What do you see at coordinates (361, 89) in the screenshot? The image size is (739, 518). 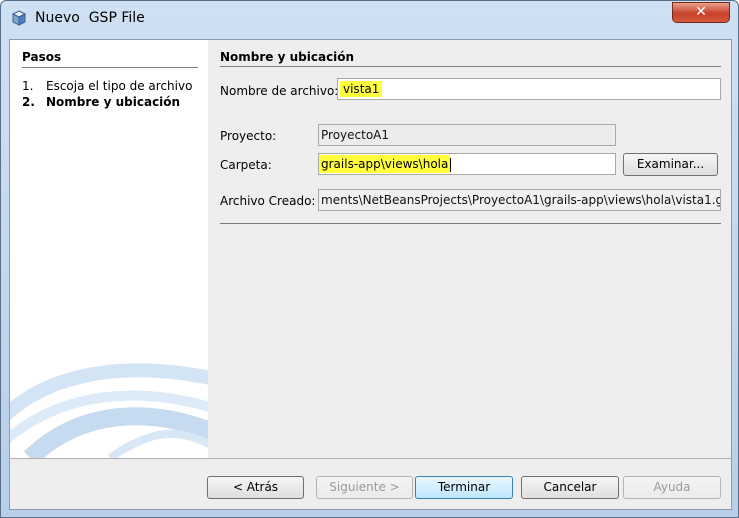 I see `file-name-value: vista1` at bounding box center [361, 89].